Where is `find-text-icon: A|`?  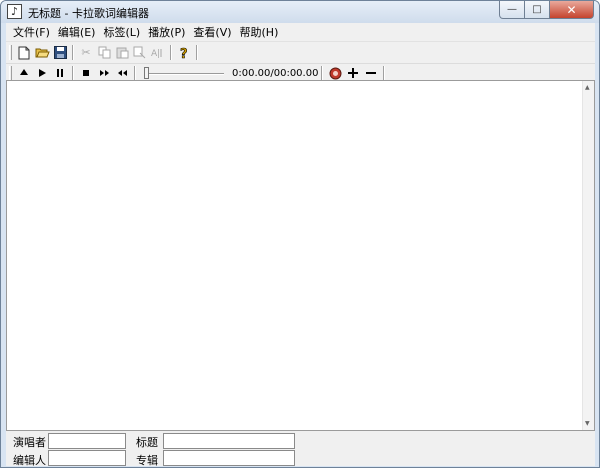
find-text-icon: A| is located at coordinates (158, 52).